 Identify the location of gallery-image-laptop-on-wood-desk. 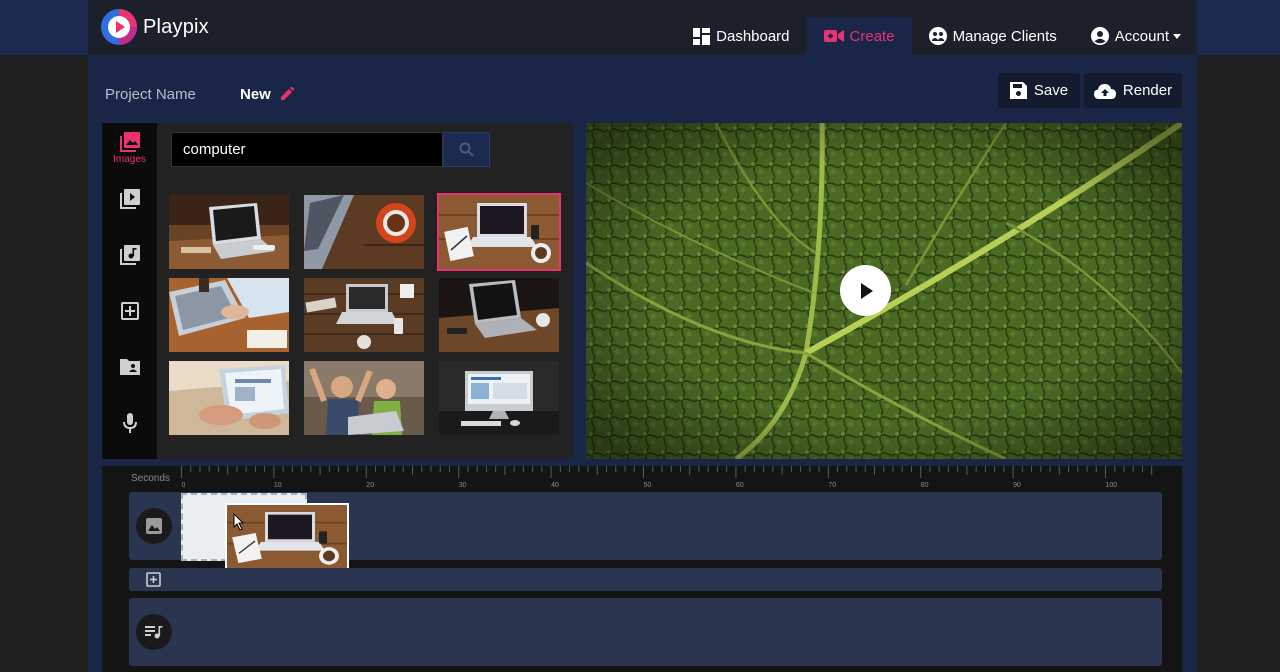
(229, 232).